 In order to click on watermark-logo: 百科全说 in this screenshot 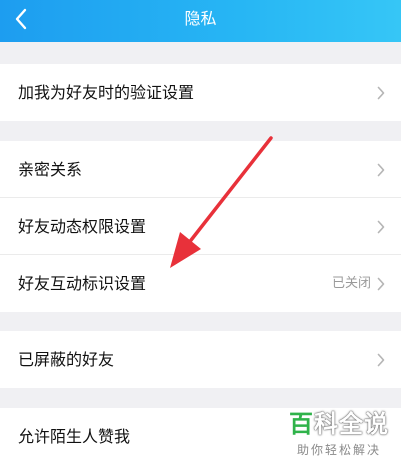, I will do `click(339, 424)`.